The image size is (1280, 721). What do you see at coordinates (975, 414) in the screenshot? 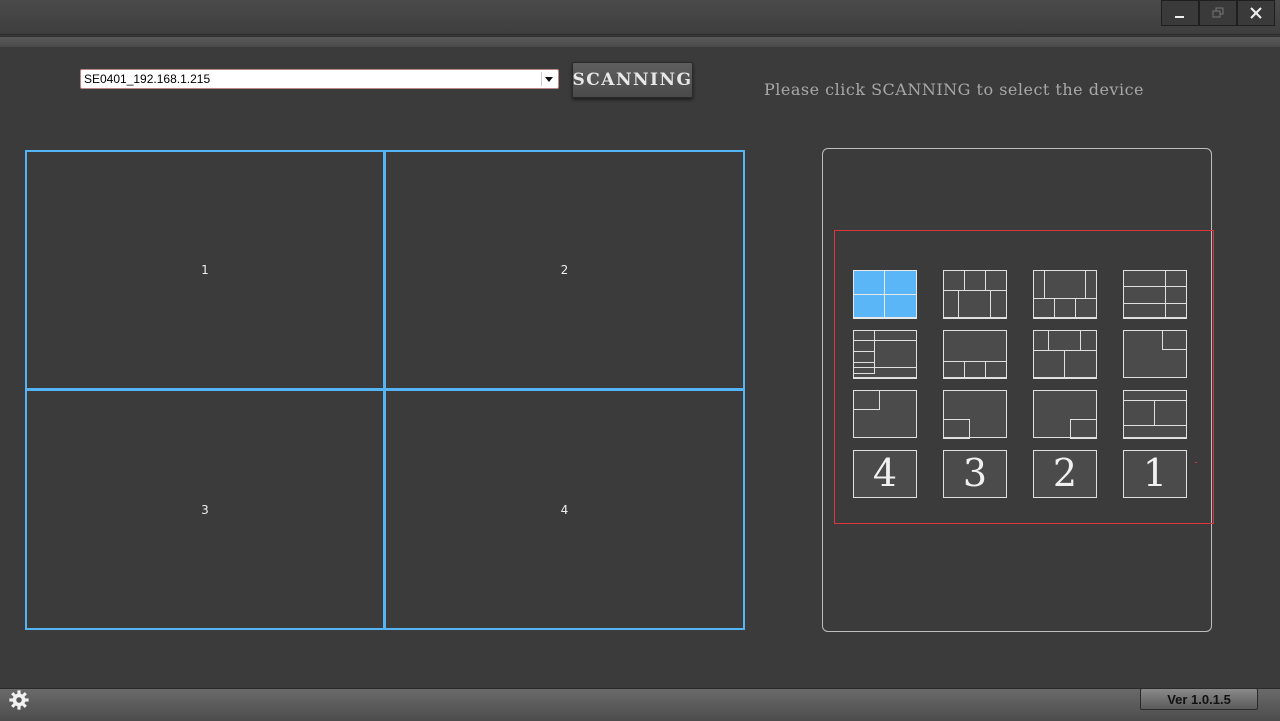
I see `layout-pip-bottom-left-button` at bounding box center [975, 414].